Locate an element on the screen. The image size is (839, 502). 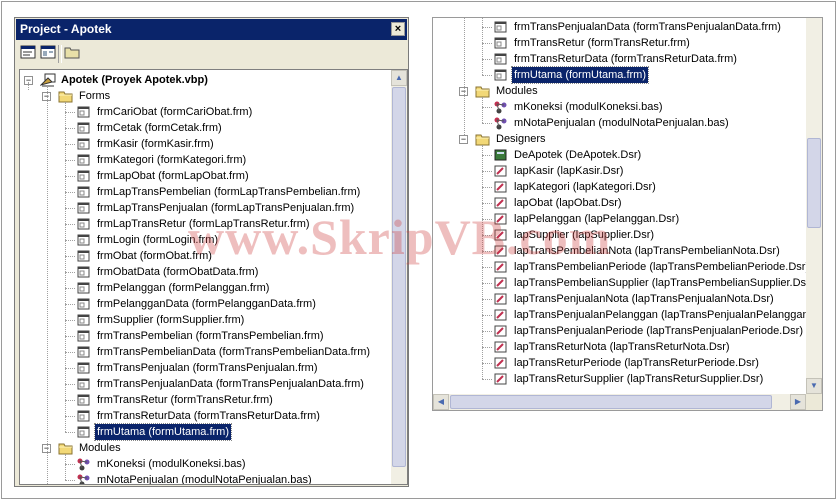
tree-item-form: frmKasir (formKasir.frm) is located at coordinates (213, 144).